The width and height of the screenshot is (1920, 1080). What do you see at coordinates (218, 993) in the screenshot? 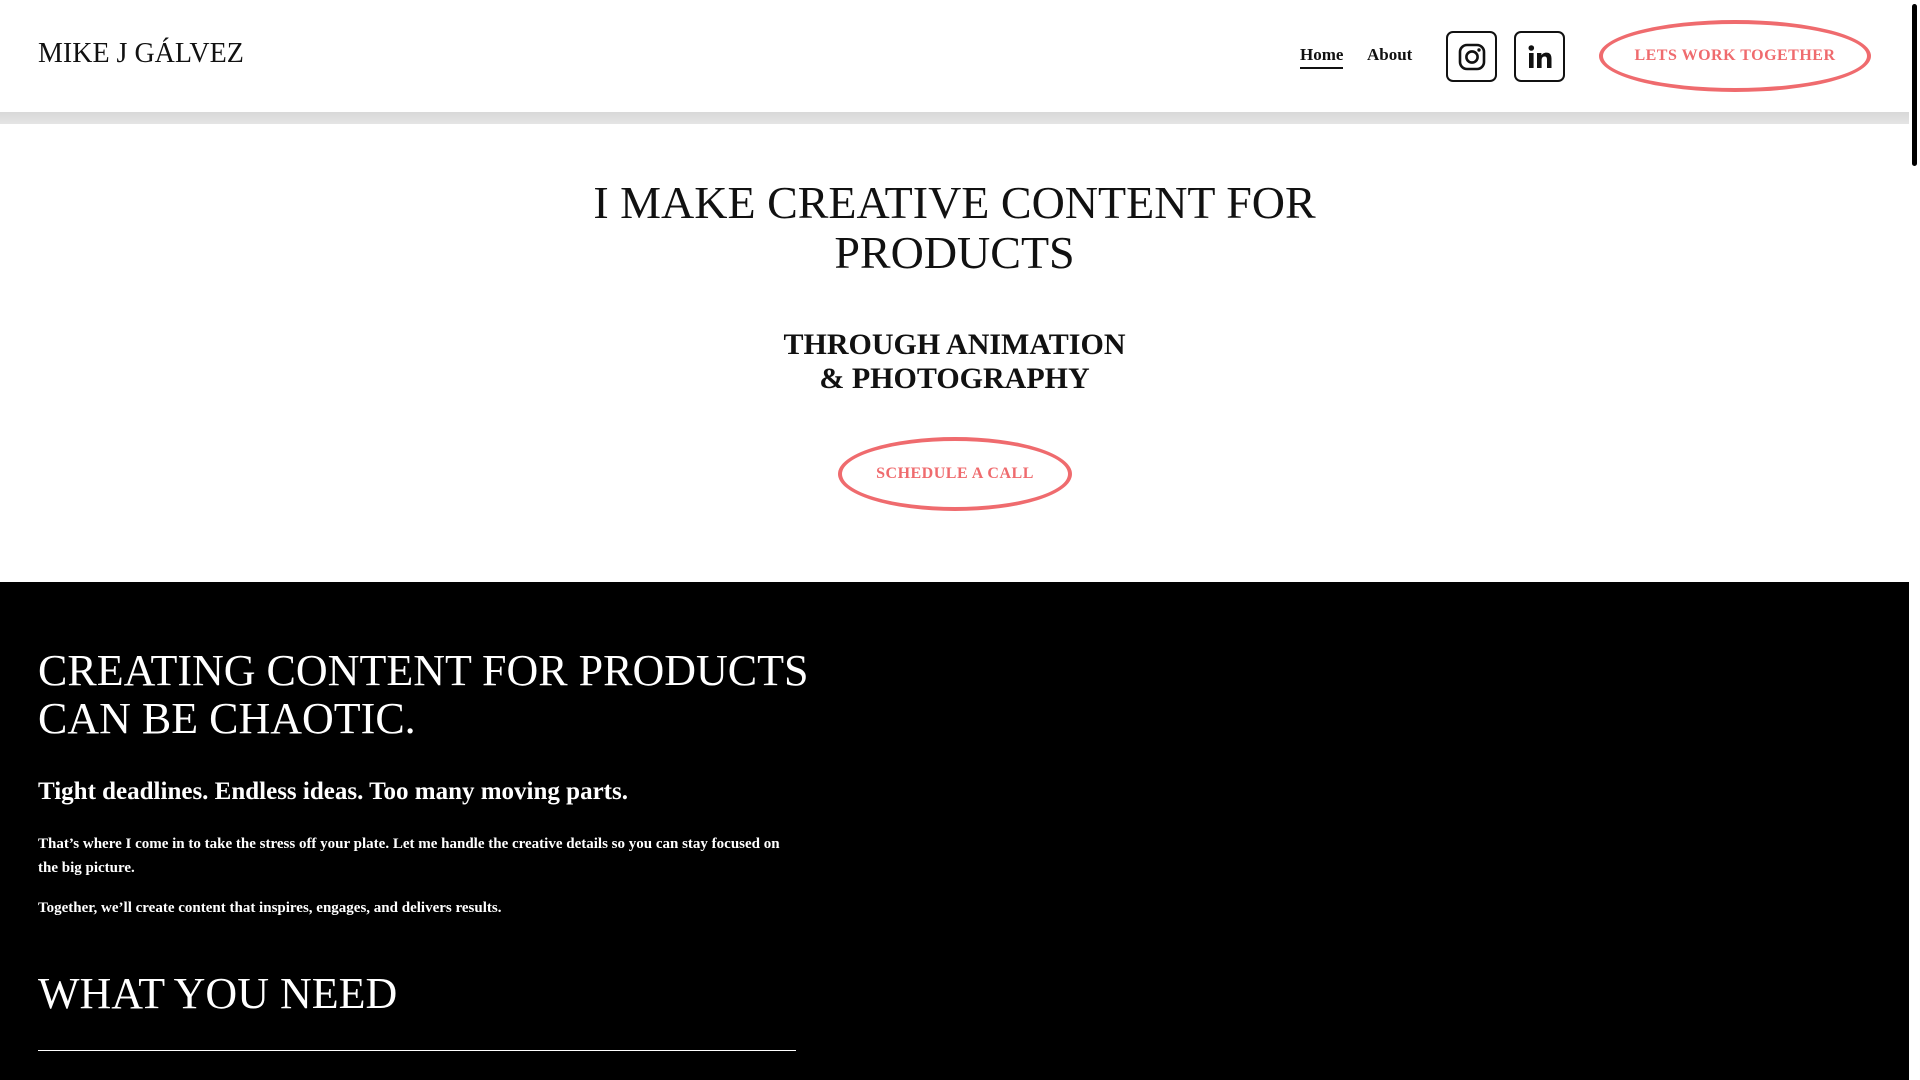
I see `what-you-need-heading: WHAT YOU NEED` at bounding box center [218, 993].